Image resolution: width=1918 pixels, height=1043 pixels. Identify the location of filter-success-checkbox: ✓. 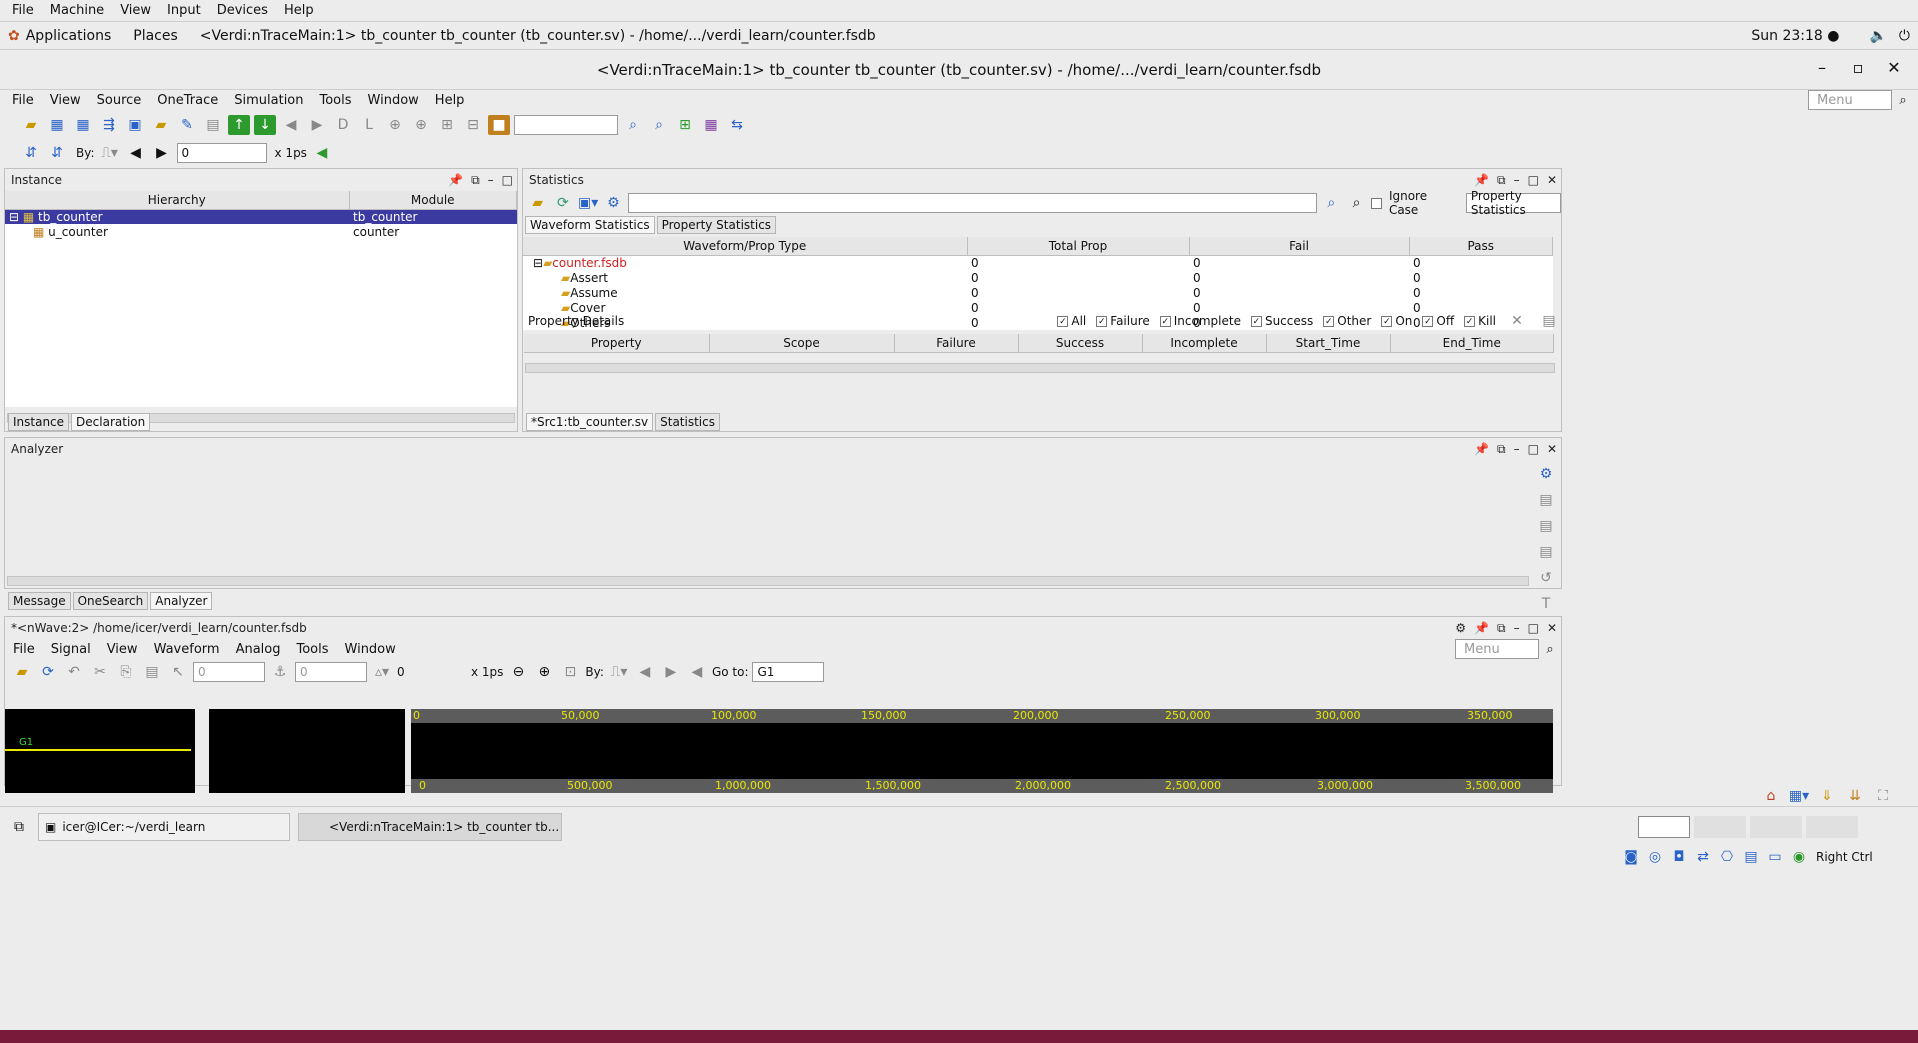
(1256, 321).